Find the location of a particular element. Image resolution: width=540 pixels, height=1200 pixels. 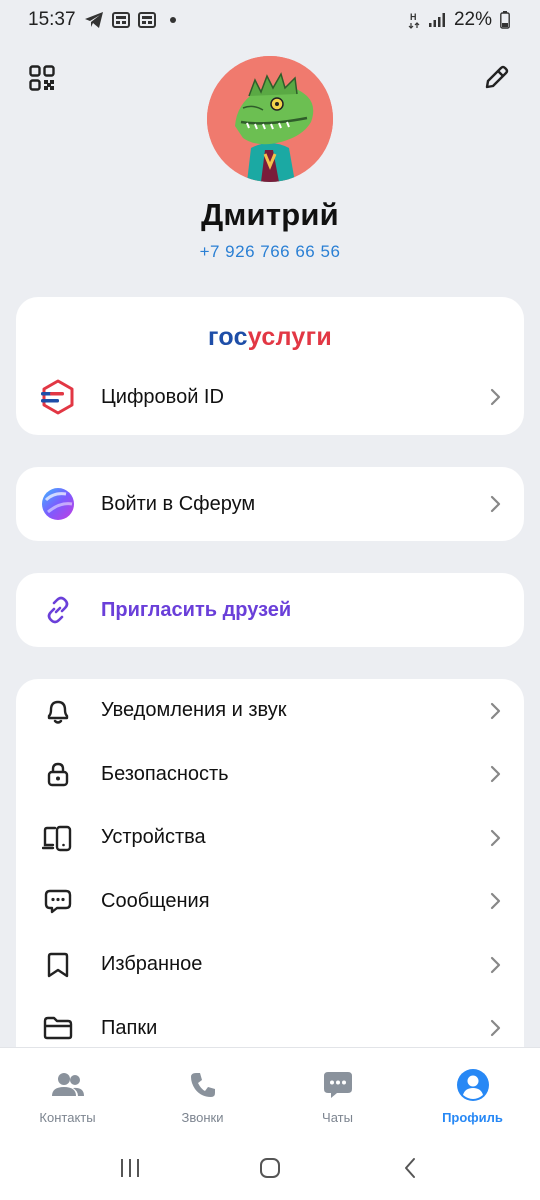

gosuslugi-logo-part2: услуги is located at coordinates (290, 337).